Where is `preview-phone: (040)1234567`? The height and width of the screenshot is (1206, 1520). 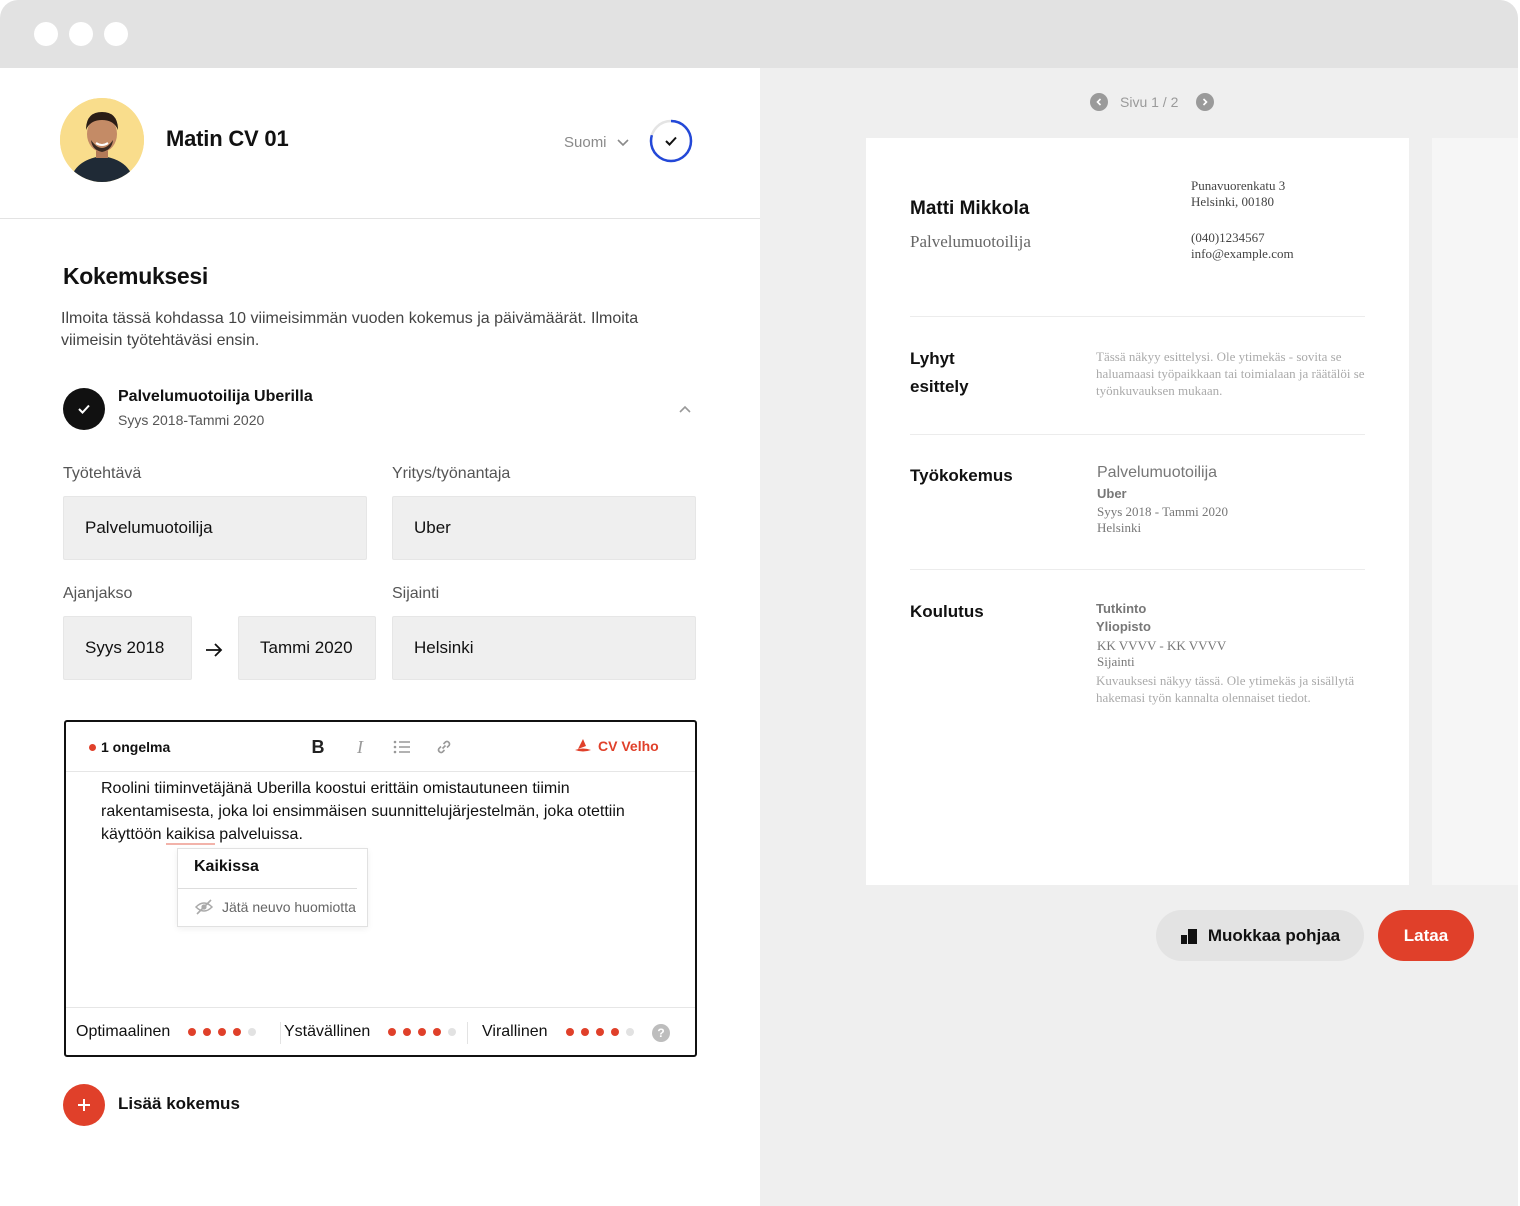
preview-phone: (040)1234567 is located at coordinates (1228, 237).